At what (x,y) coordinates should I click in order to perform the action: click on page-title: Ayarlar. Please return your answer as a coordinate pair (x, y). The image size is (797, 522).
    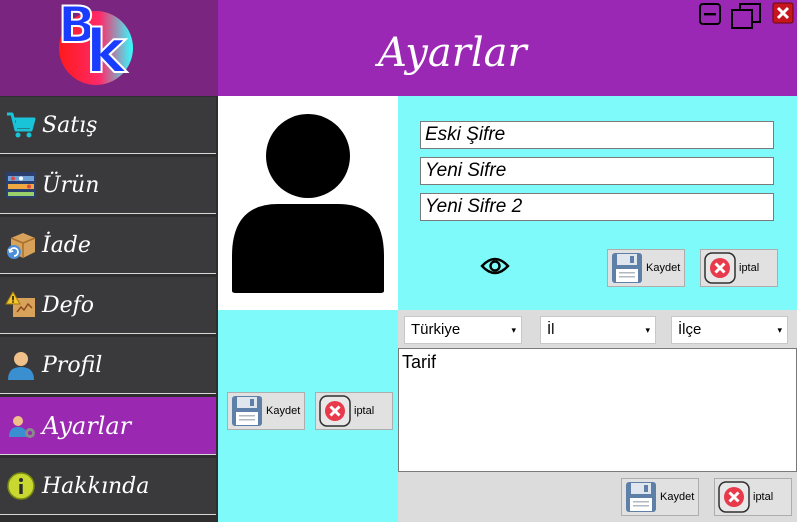
    Looking at the image, I should click on (452, 53).